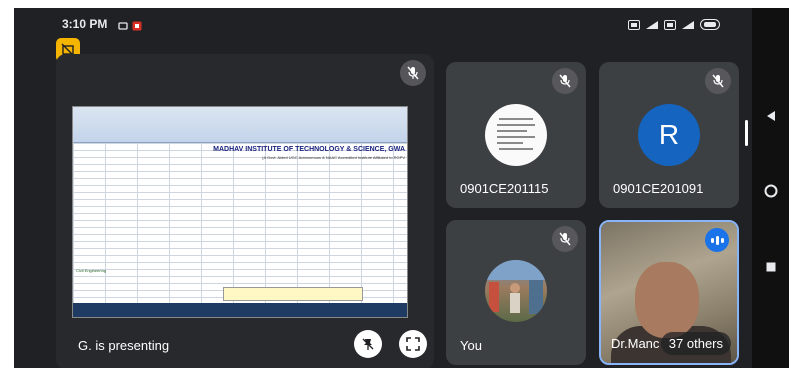  Describe the element at coordinates (635, 343) in the screenshot. I see `participant-name: Dr.Manc` at that location.